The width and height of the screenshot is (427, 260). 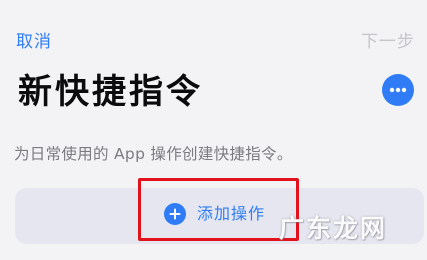 I want to click on highlight-annotation, so click(x=218, y=209).